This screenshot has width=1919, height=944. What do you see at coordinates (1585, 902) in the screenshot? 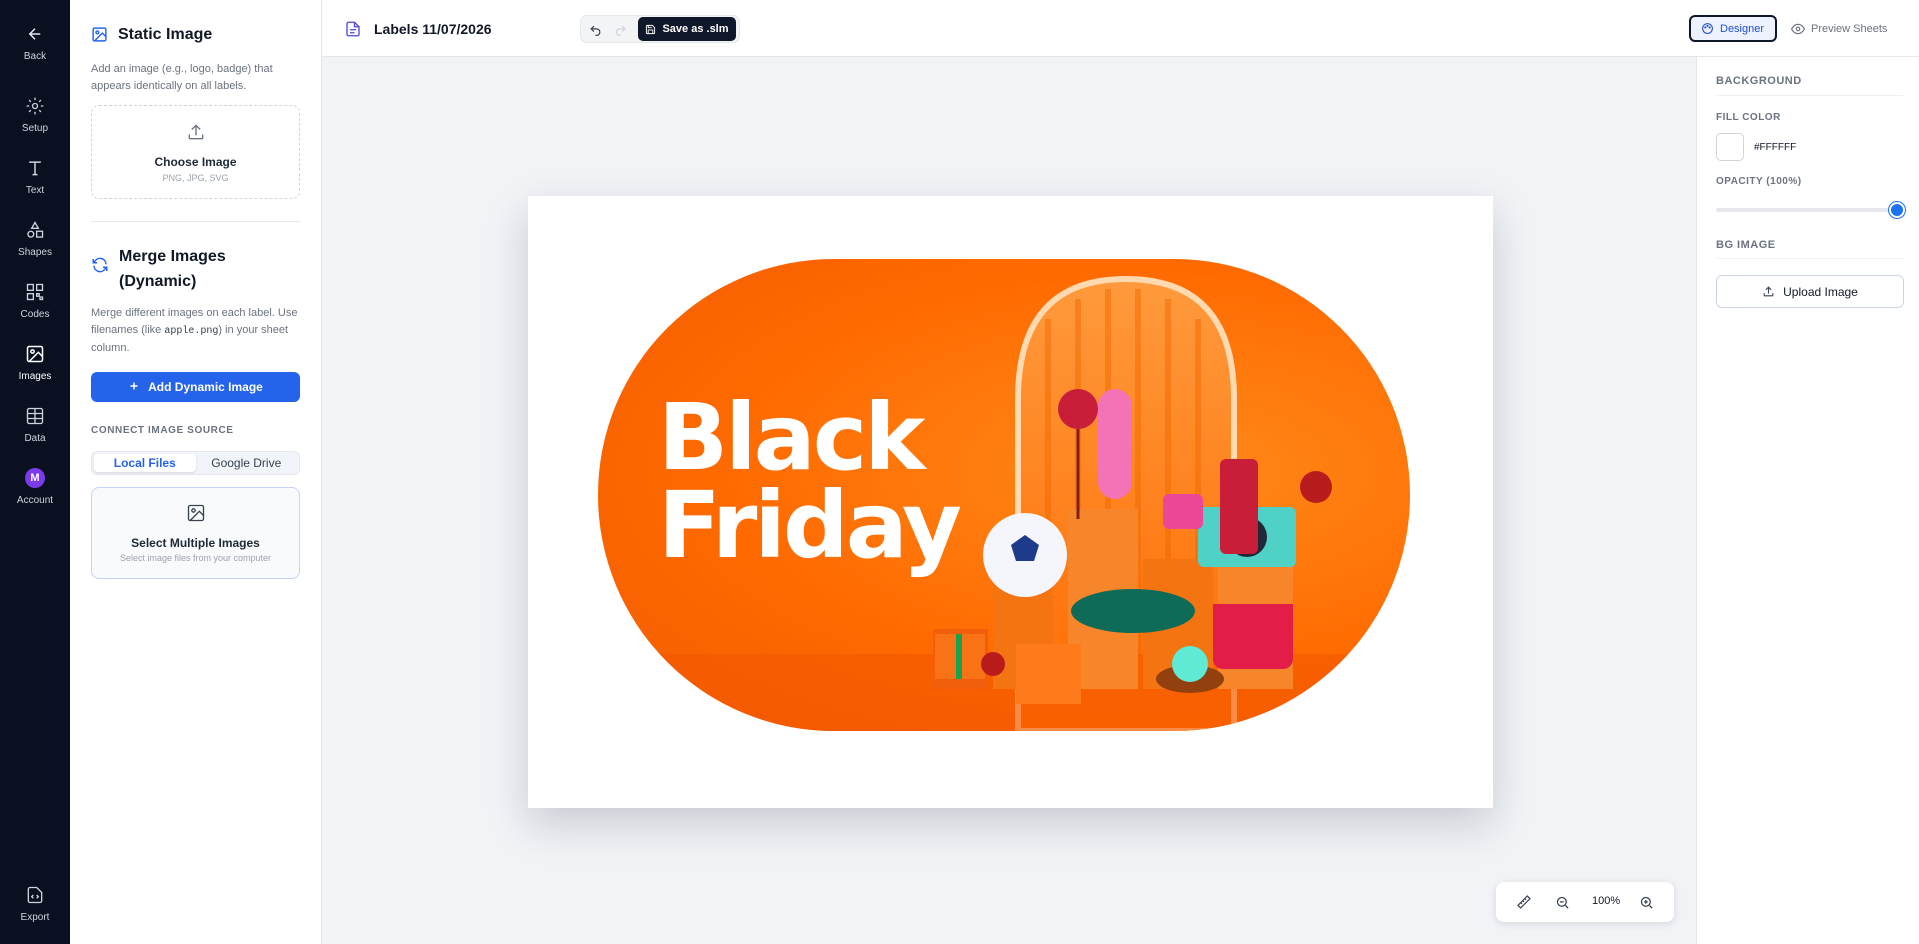
I see `zoom-controls: 100%` at bounding box center [1585, 902].